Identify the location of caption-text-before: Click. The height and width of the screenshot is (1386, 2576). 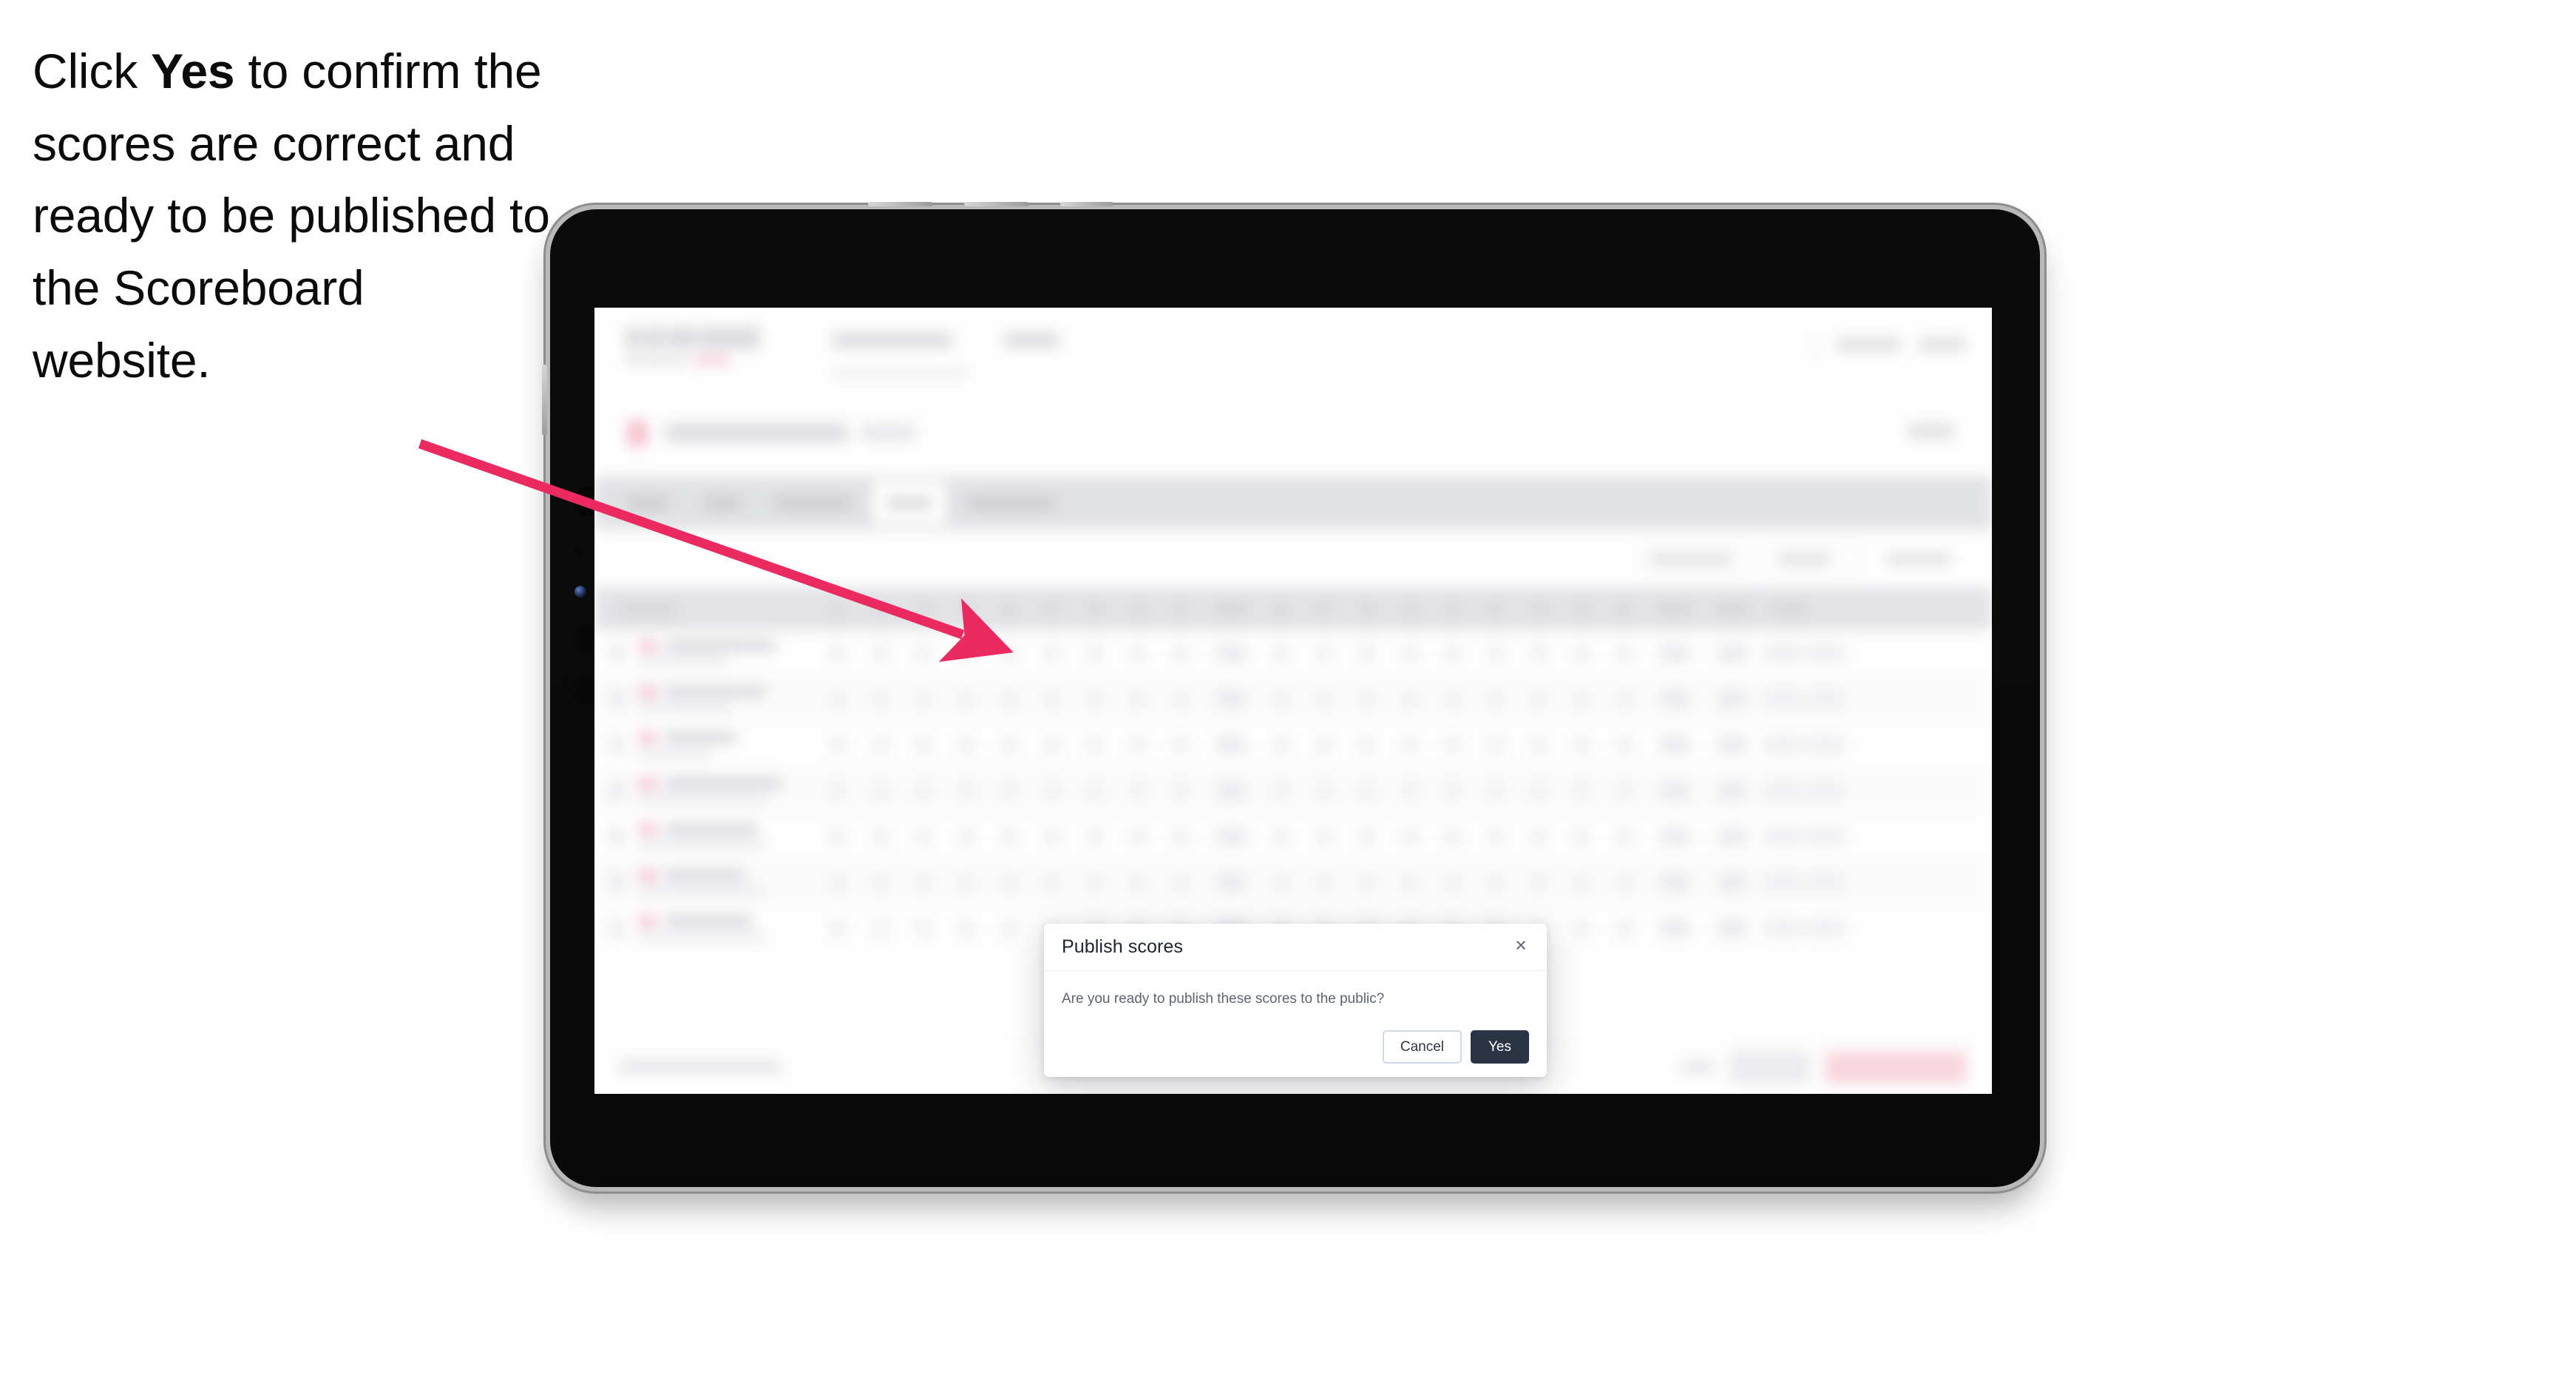
(92, 71).